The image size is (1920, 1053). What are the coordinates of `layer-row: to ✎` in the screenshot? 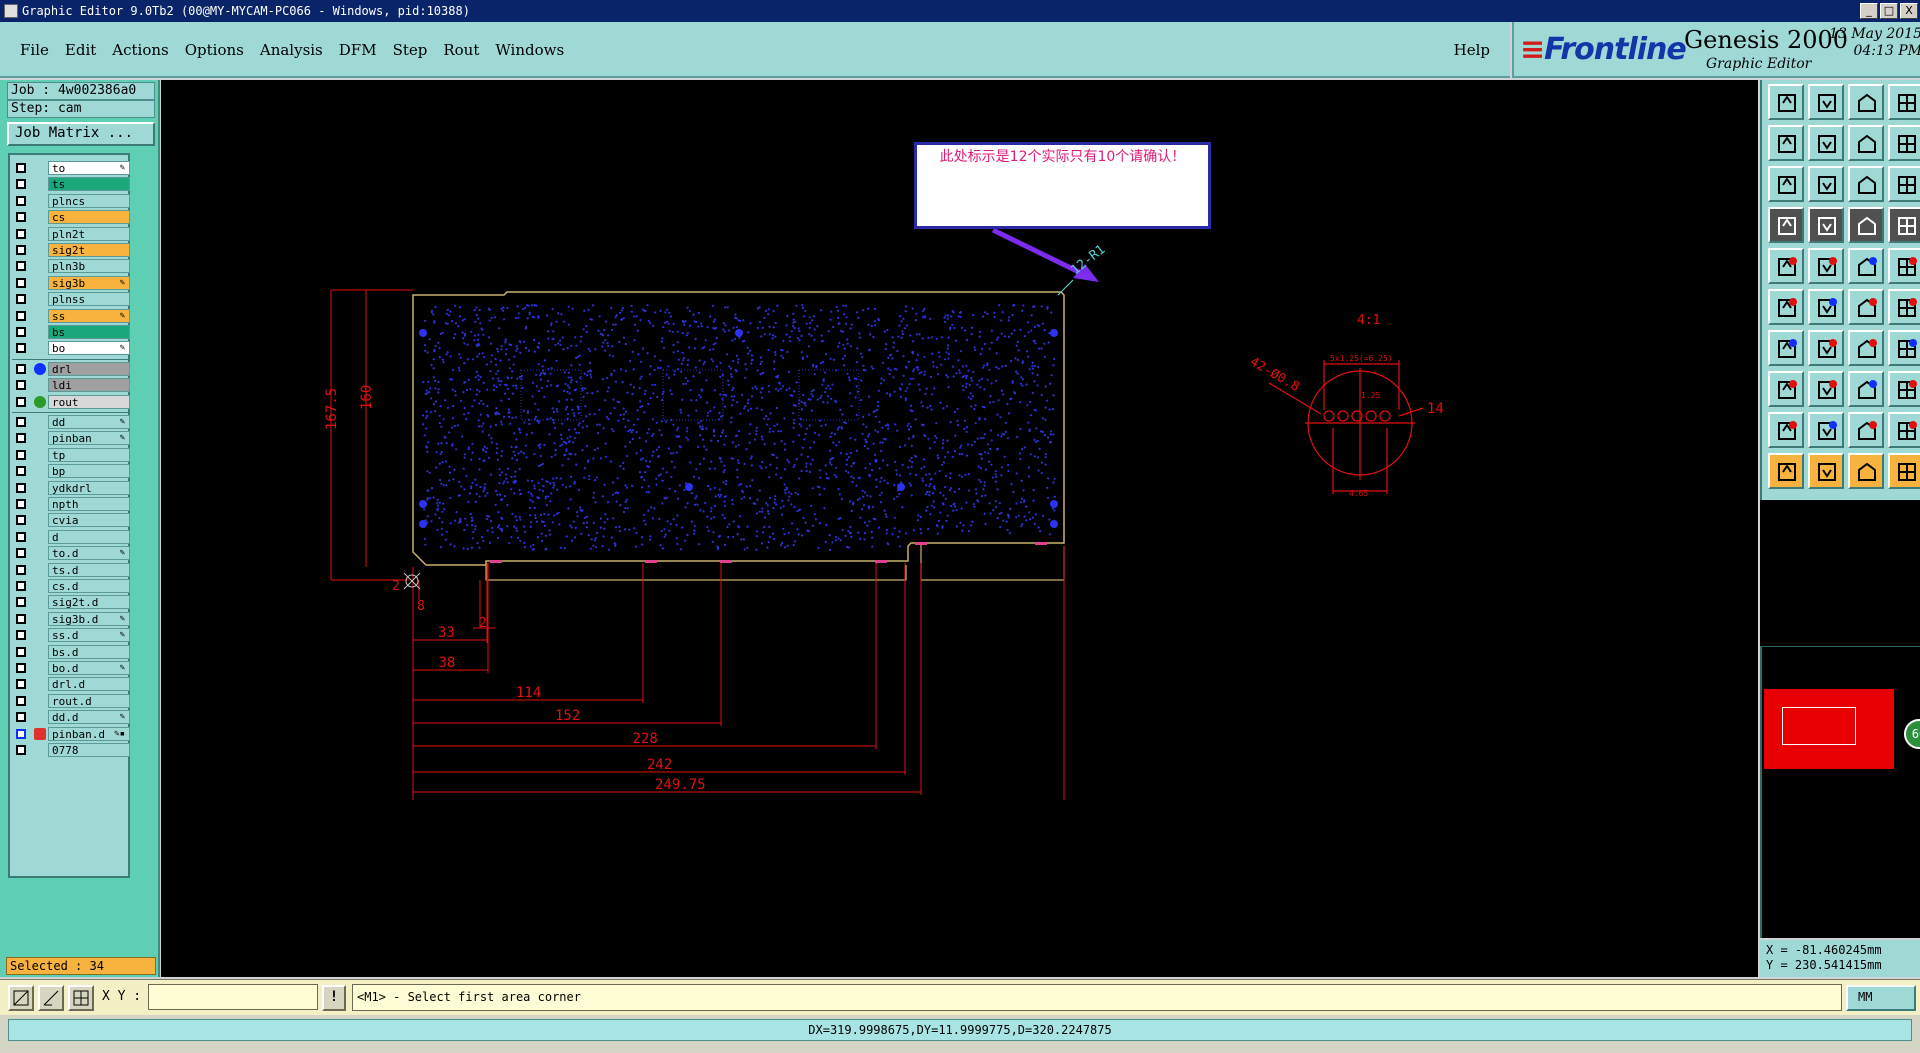 It's located at (71, 168).